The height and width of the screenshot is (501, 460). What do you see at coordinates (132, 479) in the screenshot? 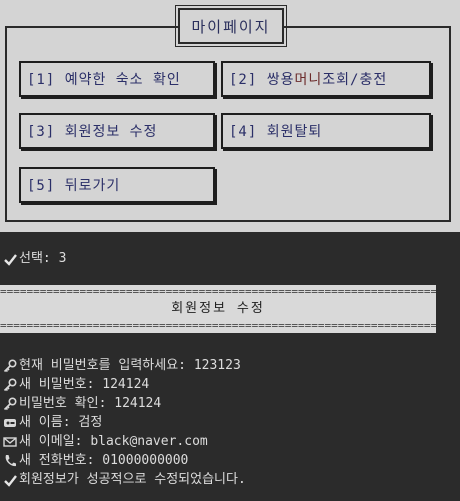
I see `console-text: 회원정보가 성공적으로 수정되었습니다.` at bounding box center [132, 479].